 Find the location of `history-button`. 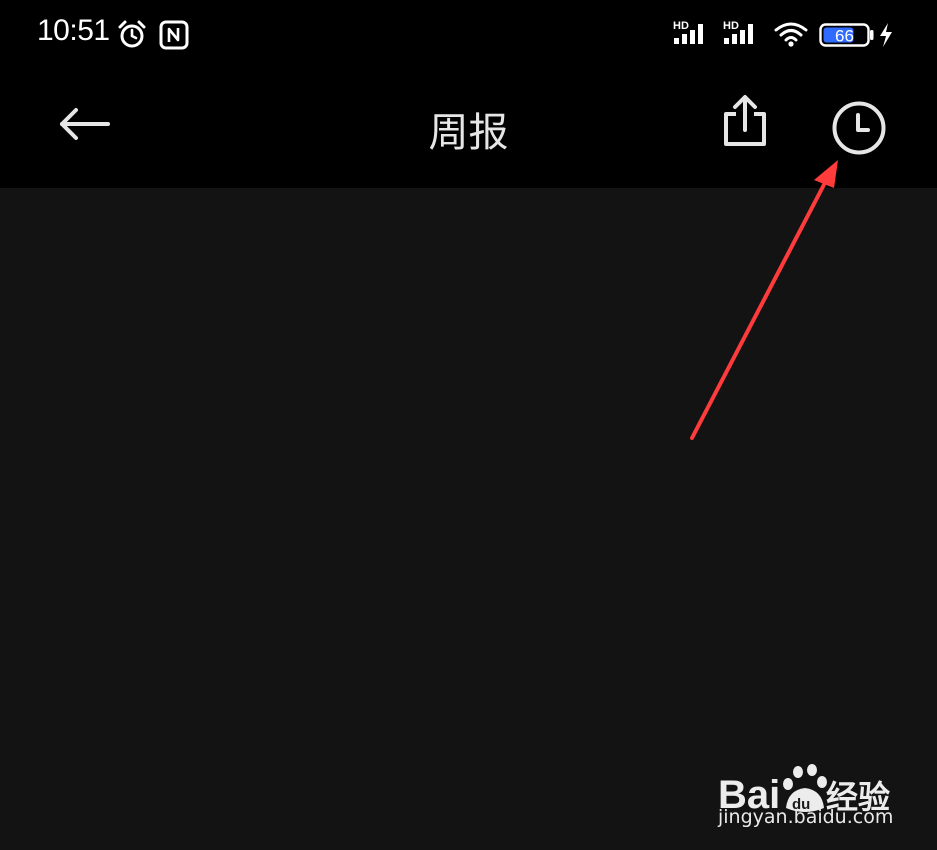

history-button is located at coordinates (859, 128).